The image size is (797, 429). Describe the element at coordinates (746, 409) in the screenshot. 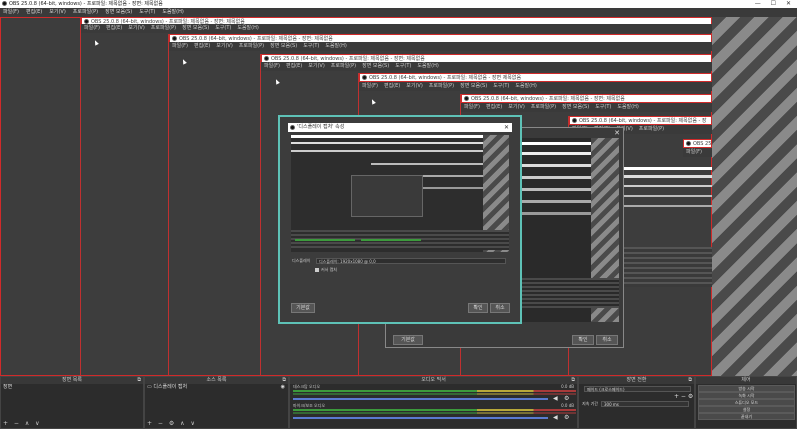

I see `settings-button: 설정` at that location.